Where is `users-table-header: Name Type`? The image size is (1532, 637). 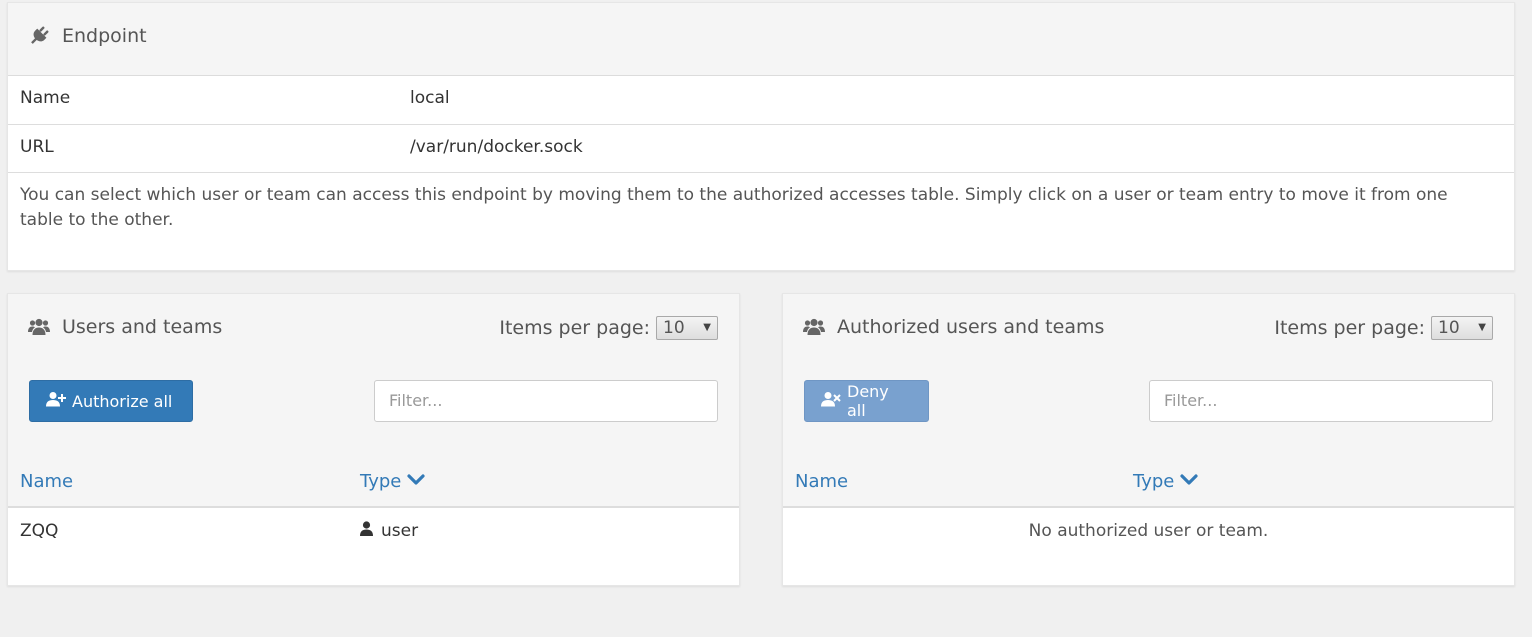
users-table-header: Name Type is located at coordinates (373, 483).